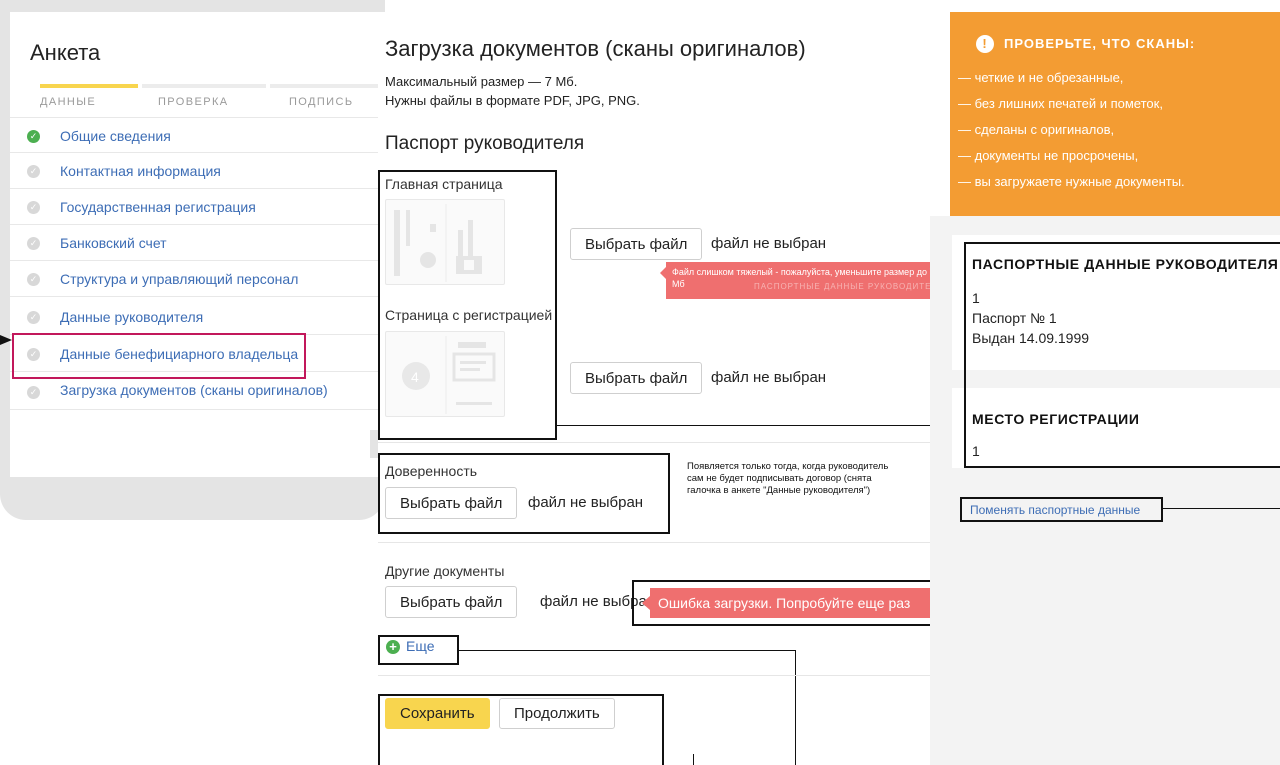  I want to click on sidebar-item-director: ✓ Данные руководителя, so click(197, 317).